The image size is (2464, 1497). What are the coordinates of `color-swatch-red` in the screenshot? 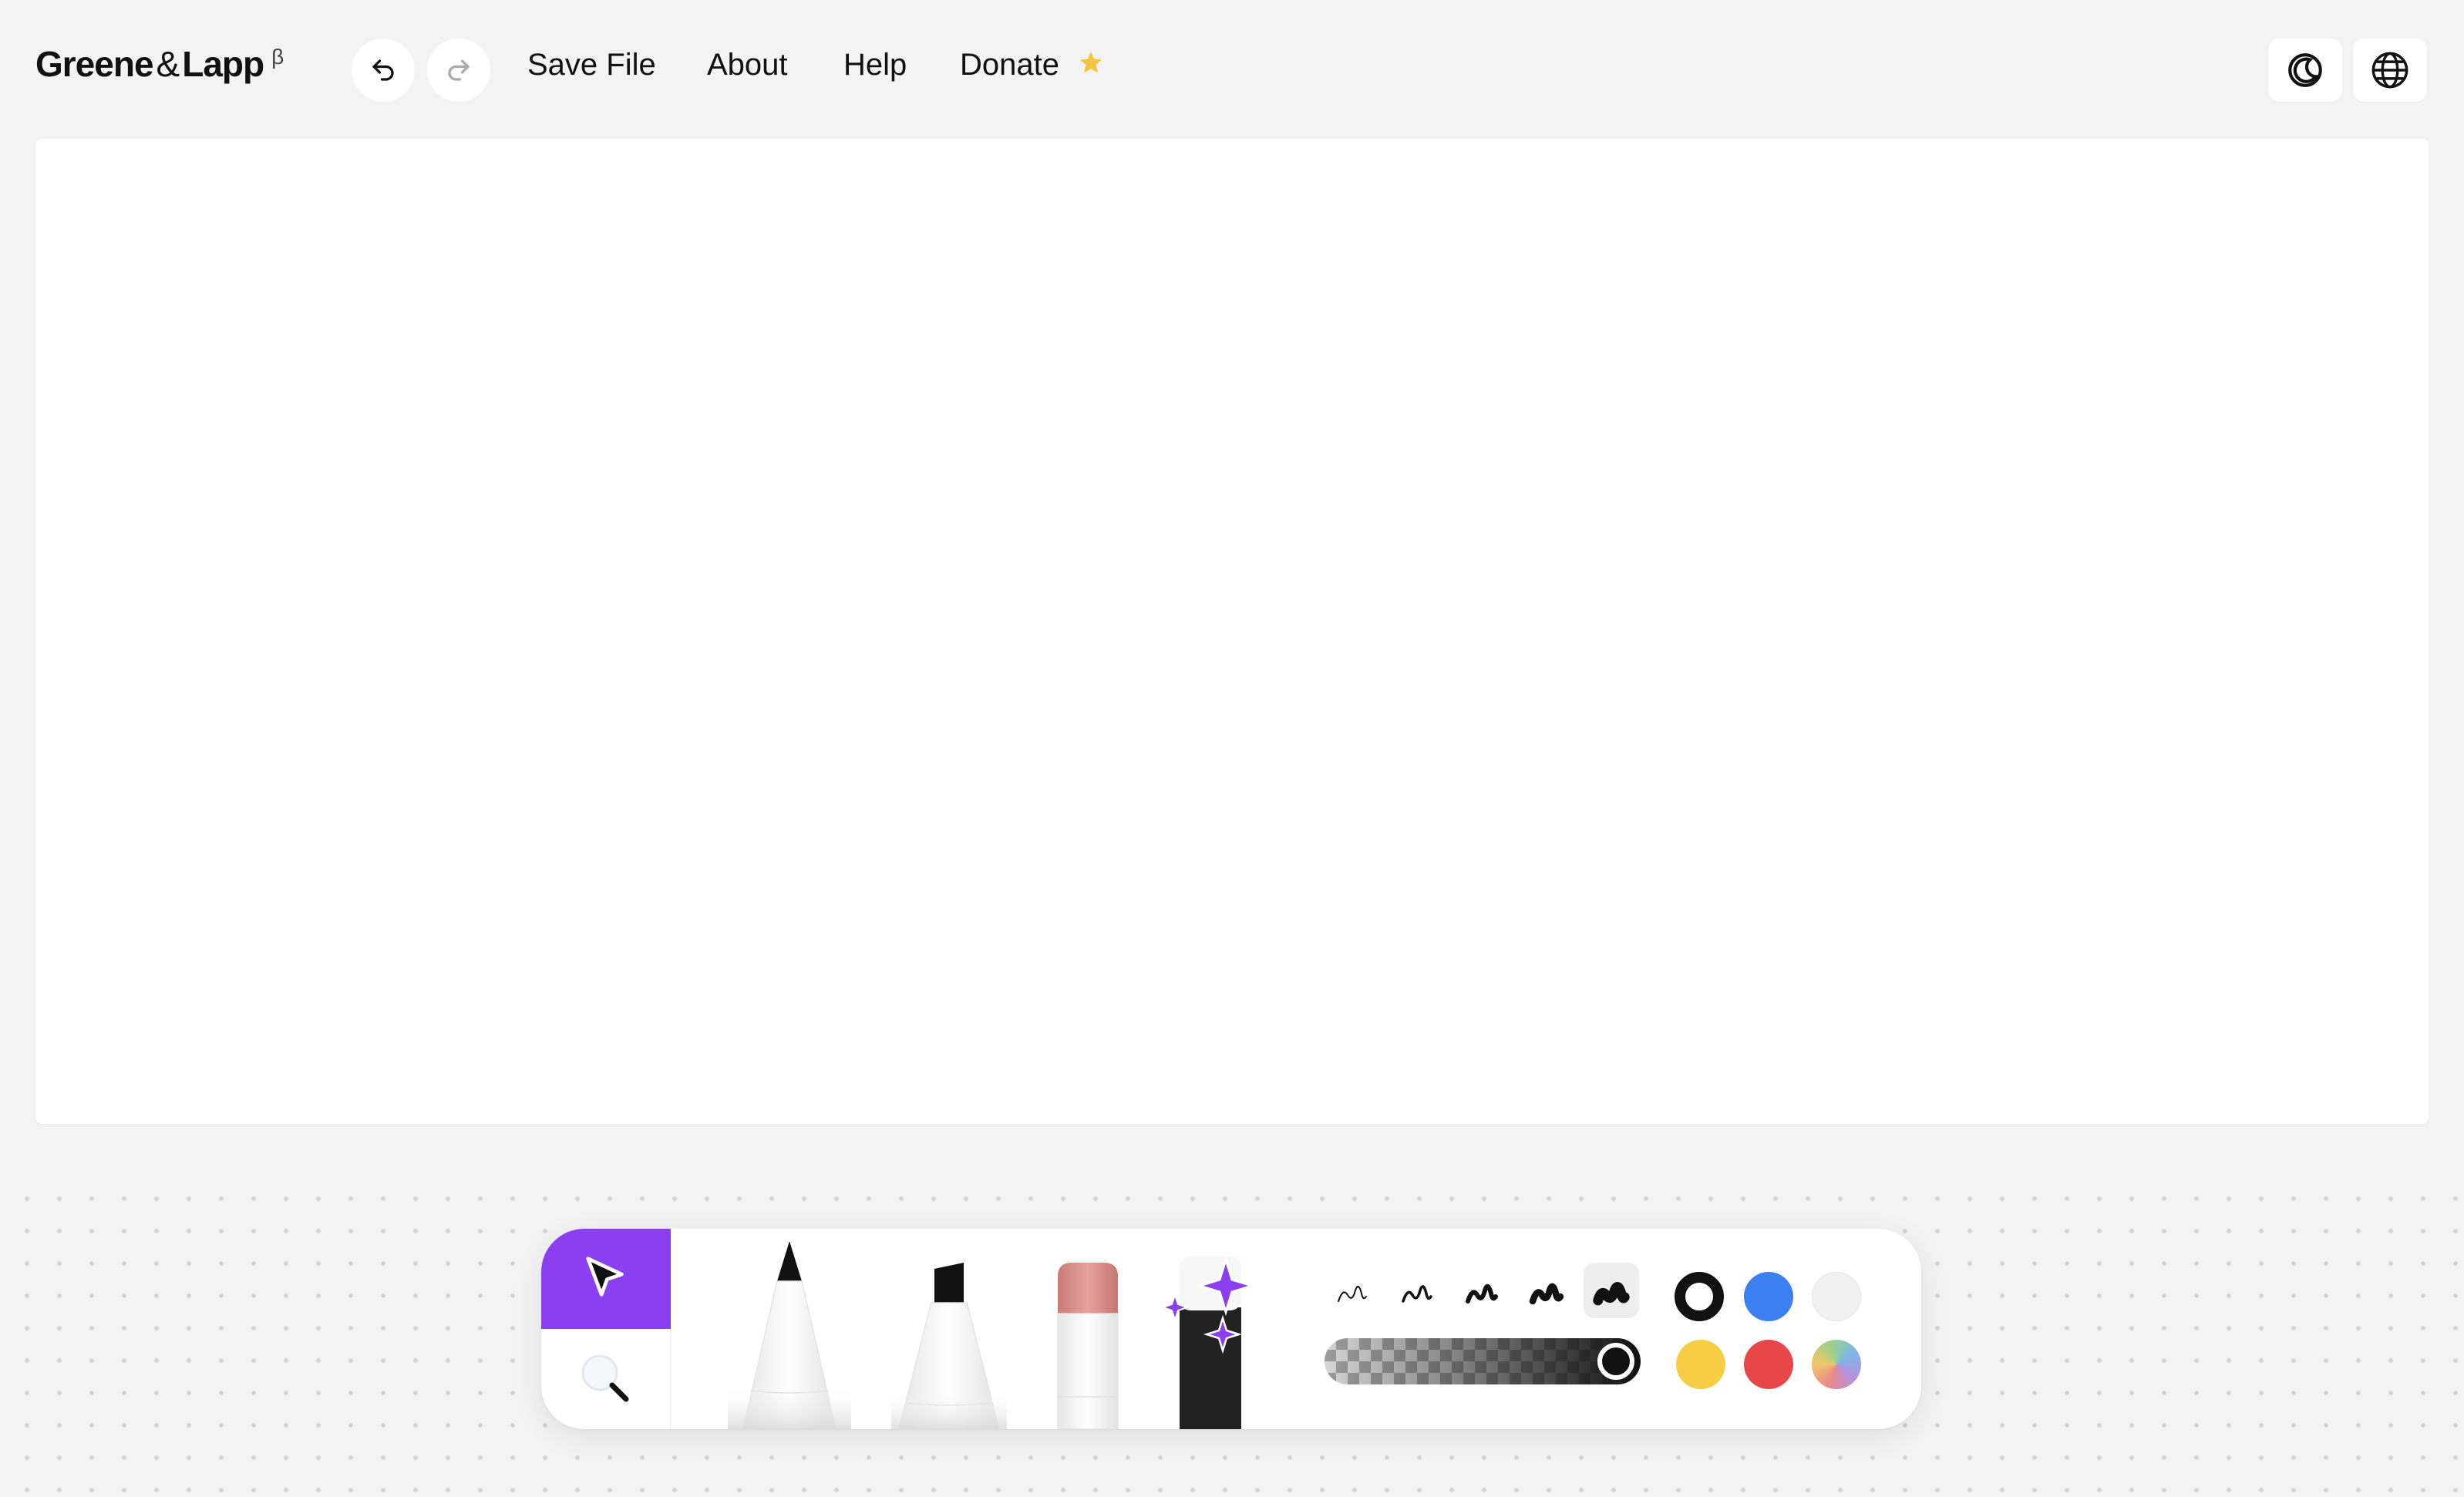 It's located at (1768, 1364).